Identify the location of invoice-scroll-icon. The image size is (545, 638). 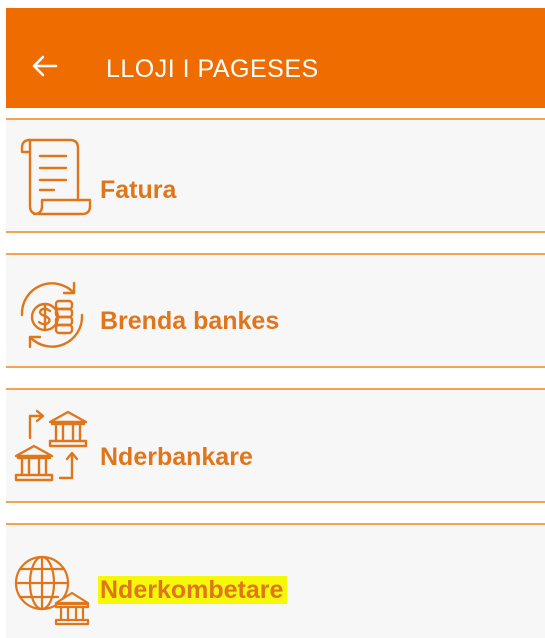
(56, 177).